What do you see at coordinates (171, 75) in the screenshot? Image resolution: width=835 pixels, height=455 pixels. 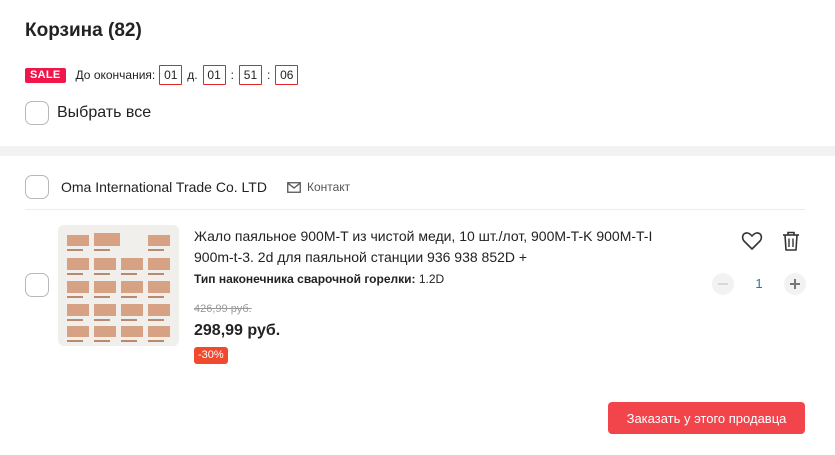 I see `countdown-days: 01` at bounding box center [171, 75].